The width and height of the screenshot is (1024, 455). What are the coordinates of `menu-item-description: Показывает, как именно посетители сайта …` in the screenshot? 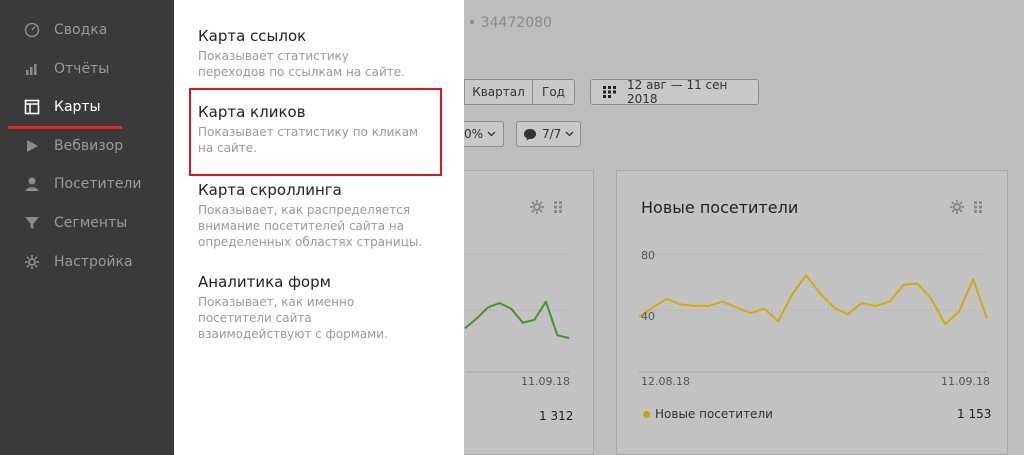 It's located at (293, 318).